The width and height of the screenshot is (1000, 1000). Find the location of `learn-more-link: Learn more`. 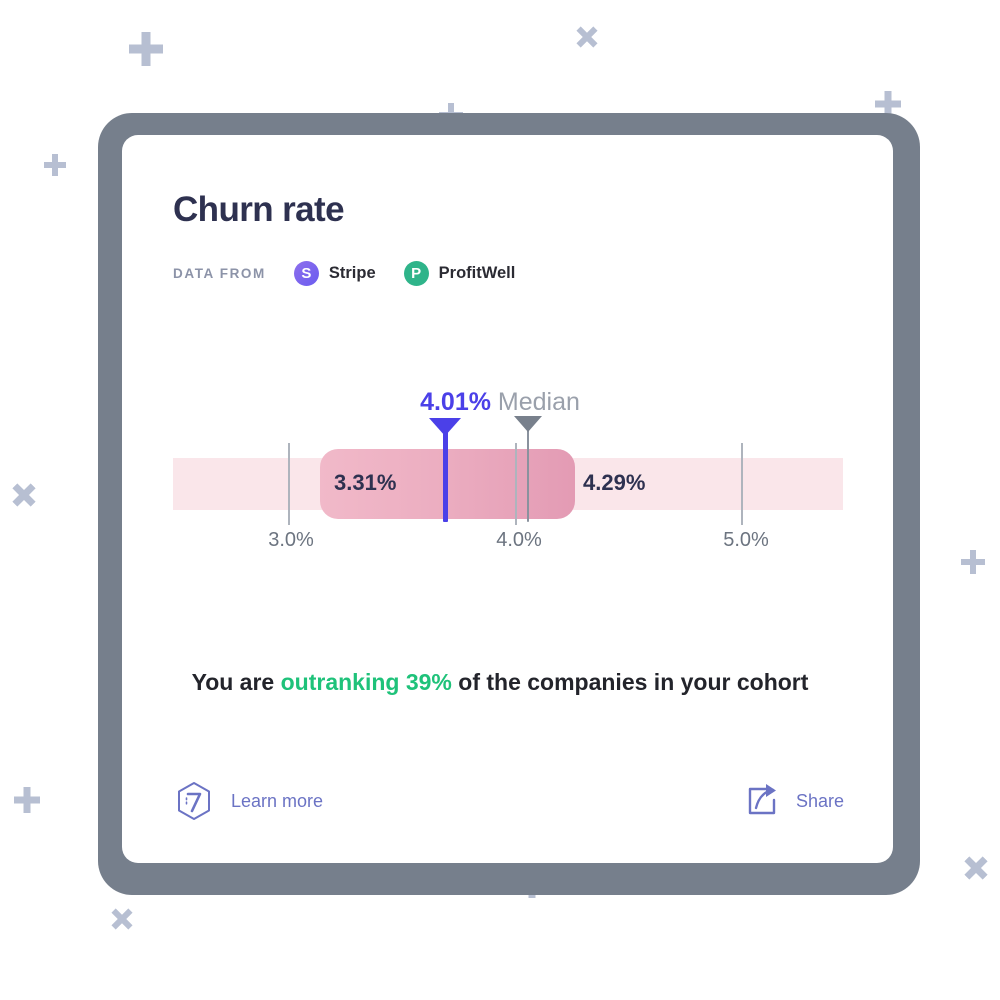

learn-more-link: Learn more is located at coordinates (248, 801).